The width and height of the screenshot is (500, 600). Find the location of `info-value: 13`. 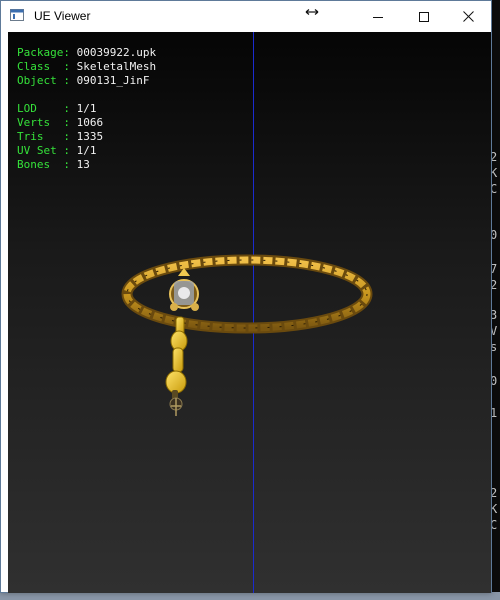

info-value: 13 is located at coordinates (83, 164).